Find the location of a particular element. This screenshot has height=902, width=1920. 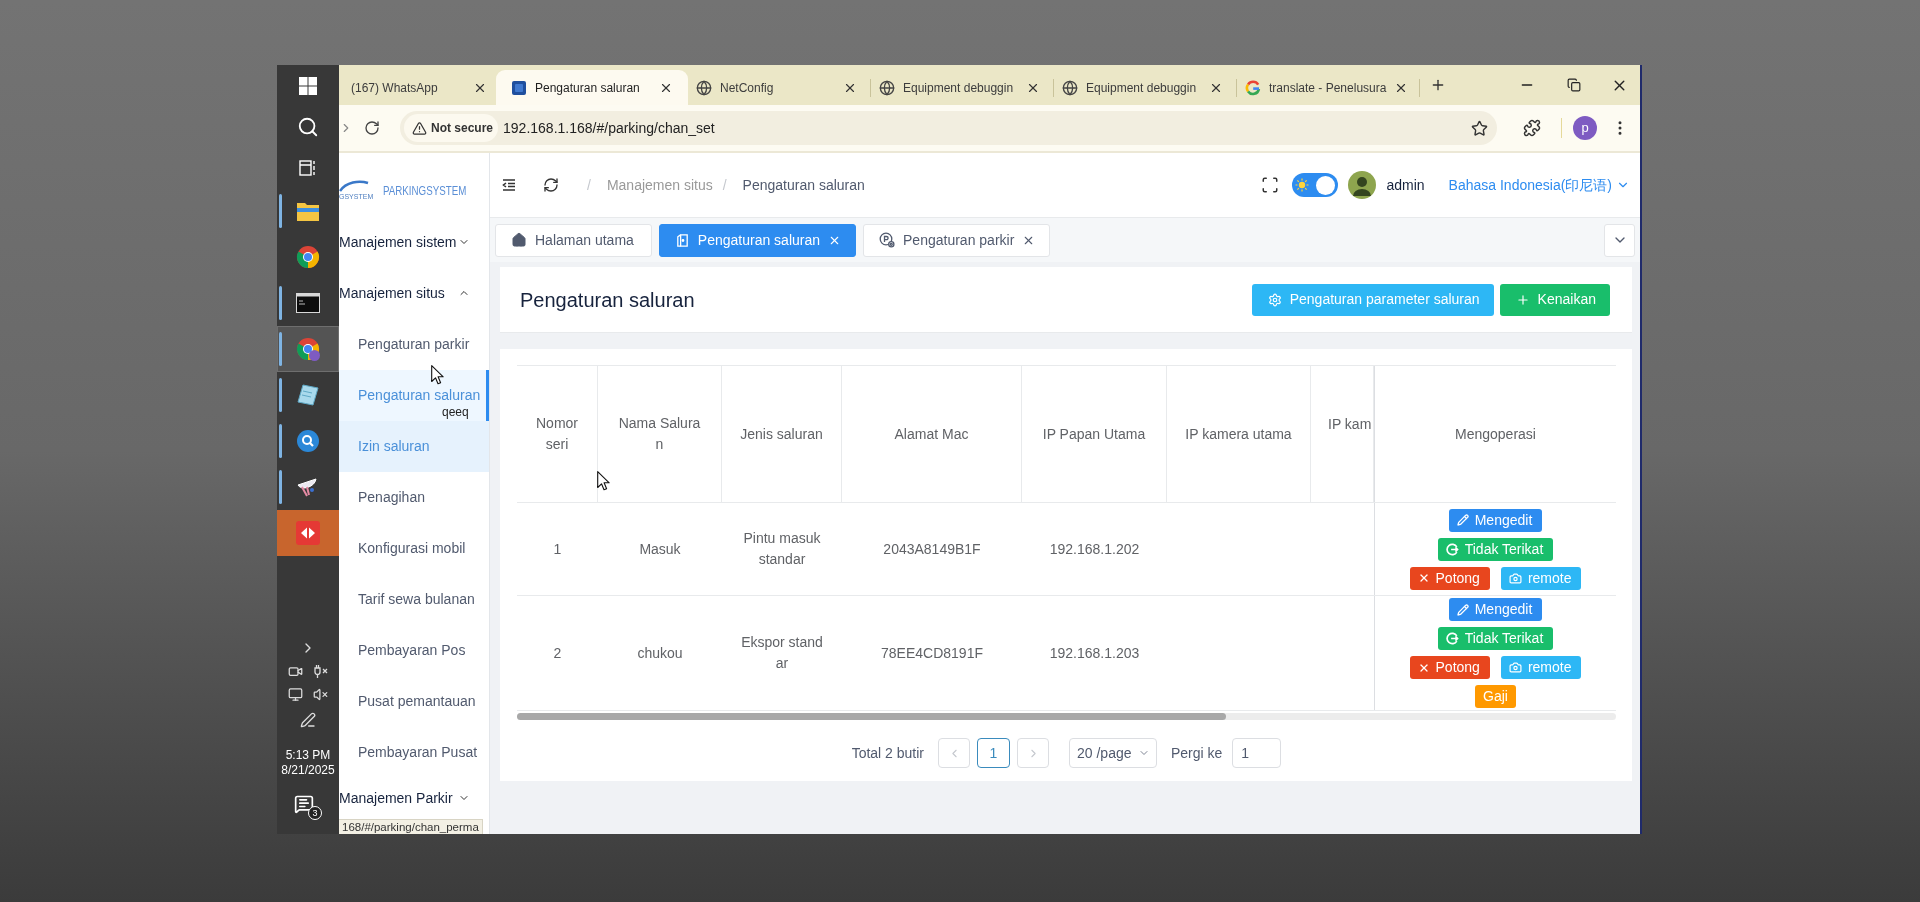

security-chip: Not secure is located at coordinates (451, 128).